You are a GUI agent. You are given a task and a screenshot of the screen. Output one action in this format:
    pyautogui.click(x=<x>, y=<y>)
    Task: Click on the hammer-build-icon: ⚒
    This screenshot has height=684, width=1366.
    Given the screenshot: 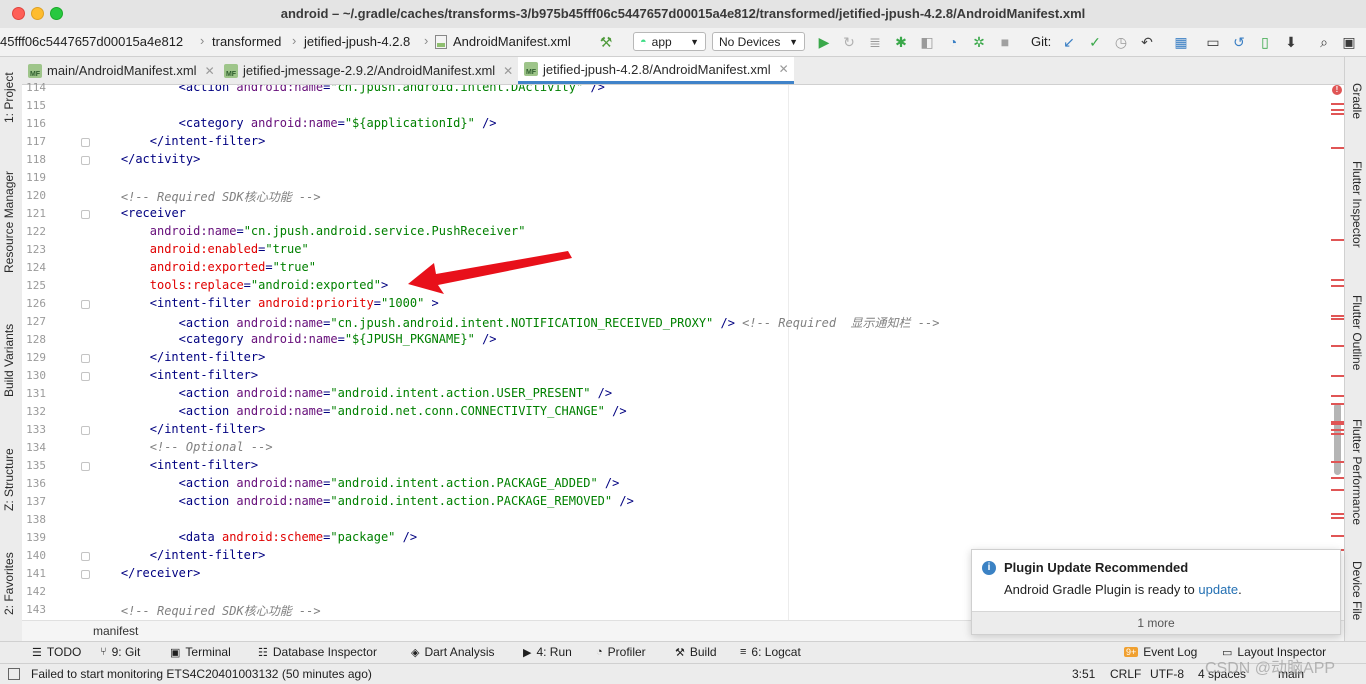 What is the action you would take?
    pyautogui.click(x=606, y=42)
    